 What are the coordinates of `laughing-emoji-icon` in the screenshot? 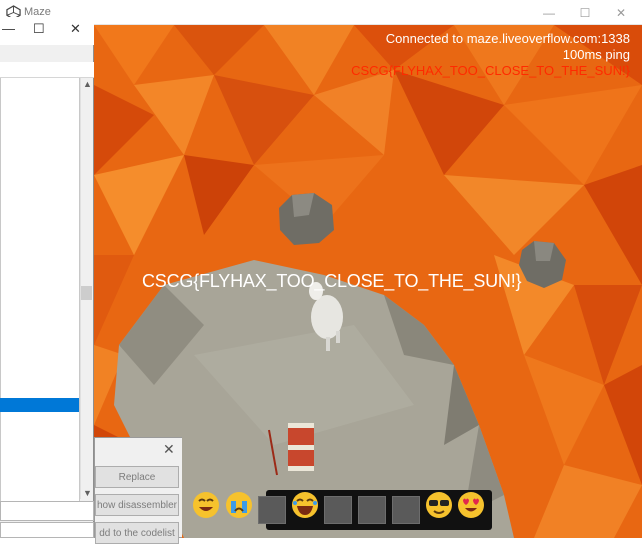 It's located at (305, 505).